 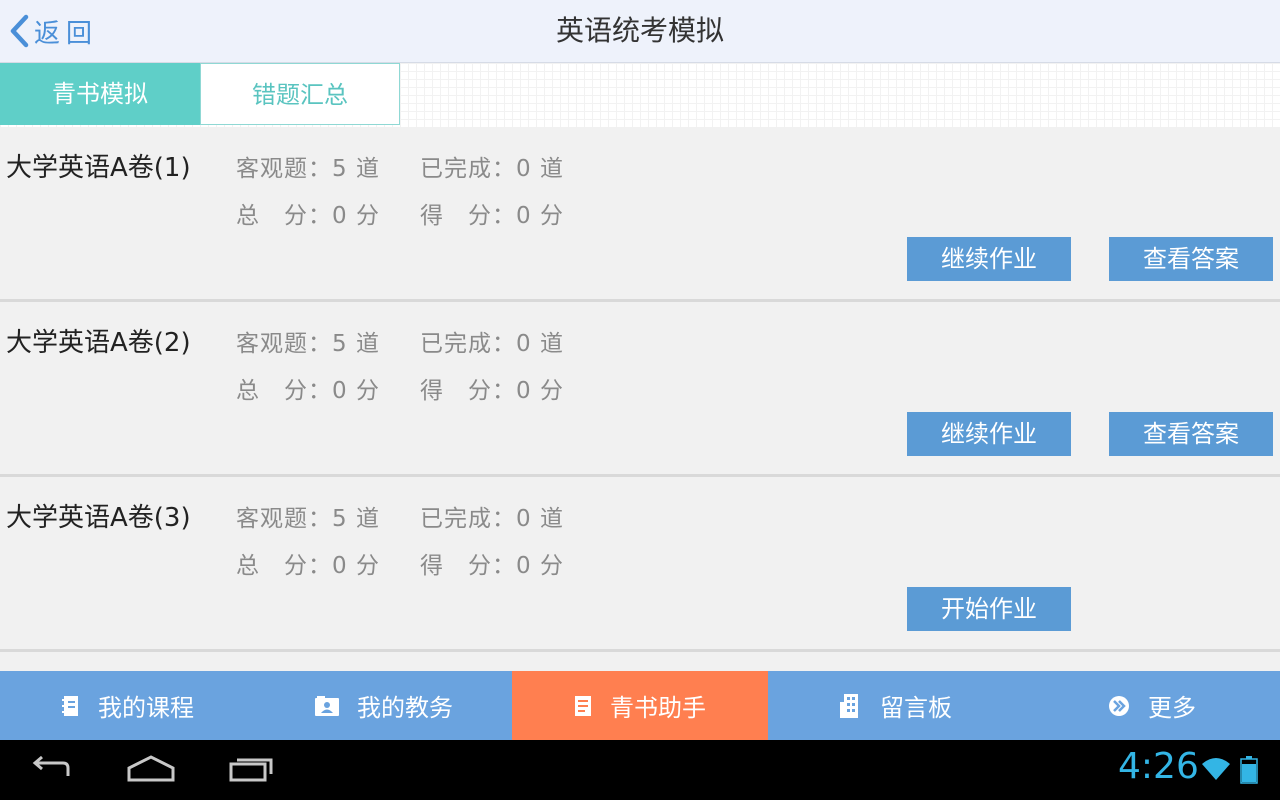 I want to click on recents-nav-icon, so click(x=251, y=771).